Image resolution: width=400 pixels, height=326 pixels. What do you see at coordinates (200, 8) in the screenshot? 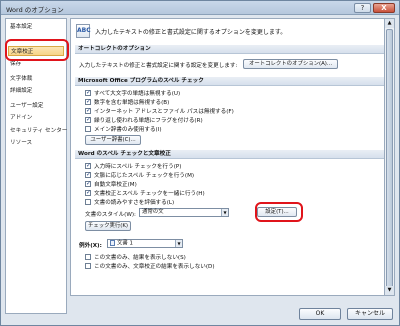
I see `title-bar: Word のオプション ? X` at bounding box center [200, 8].